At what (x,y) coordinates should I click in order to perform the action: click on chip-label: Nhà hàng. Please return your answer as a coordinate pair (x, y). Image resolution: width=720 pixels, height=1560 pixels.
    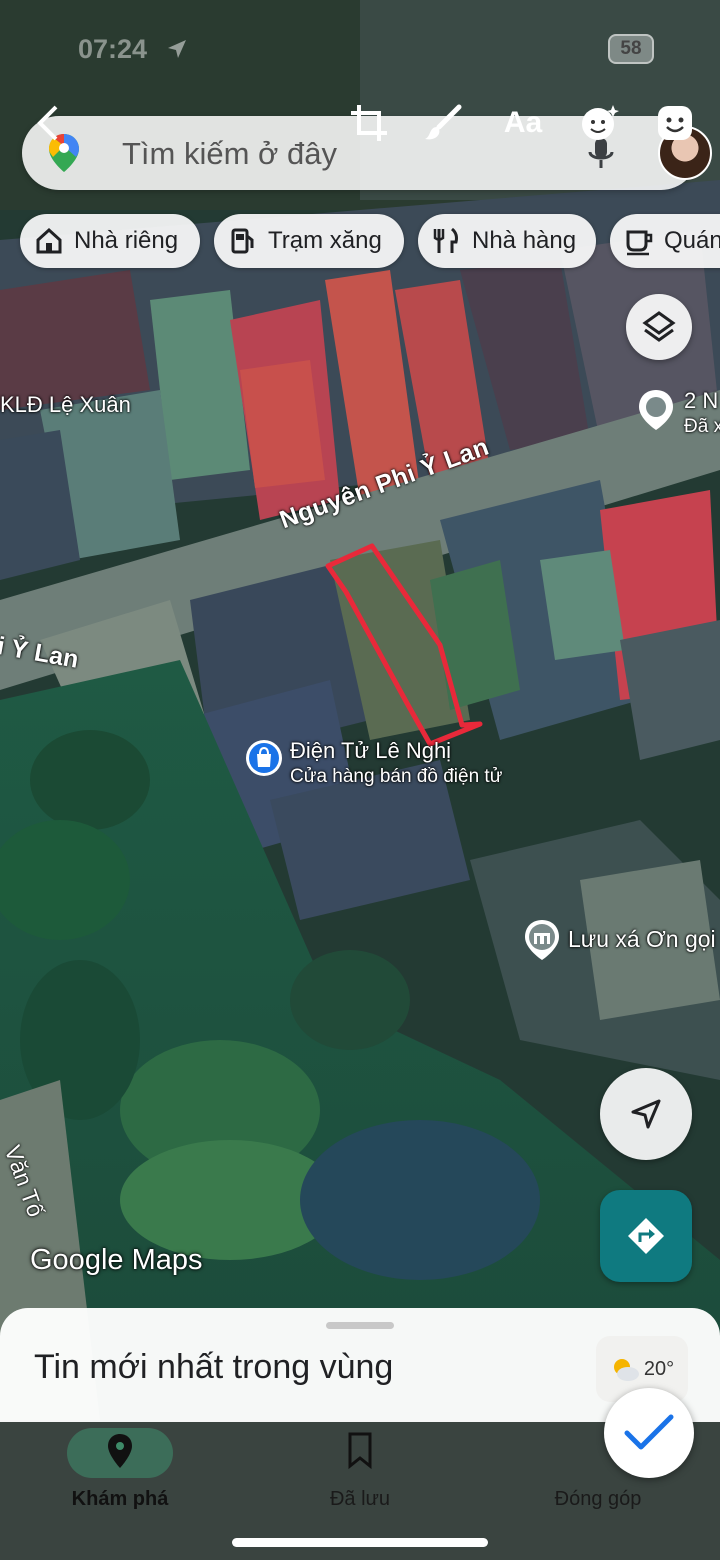
    Looking at the image, I should click on (524, 240).